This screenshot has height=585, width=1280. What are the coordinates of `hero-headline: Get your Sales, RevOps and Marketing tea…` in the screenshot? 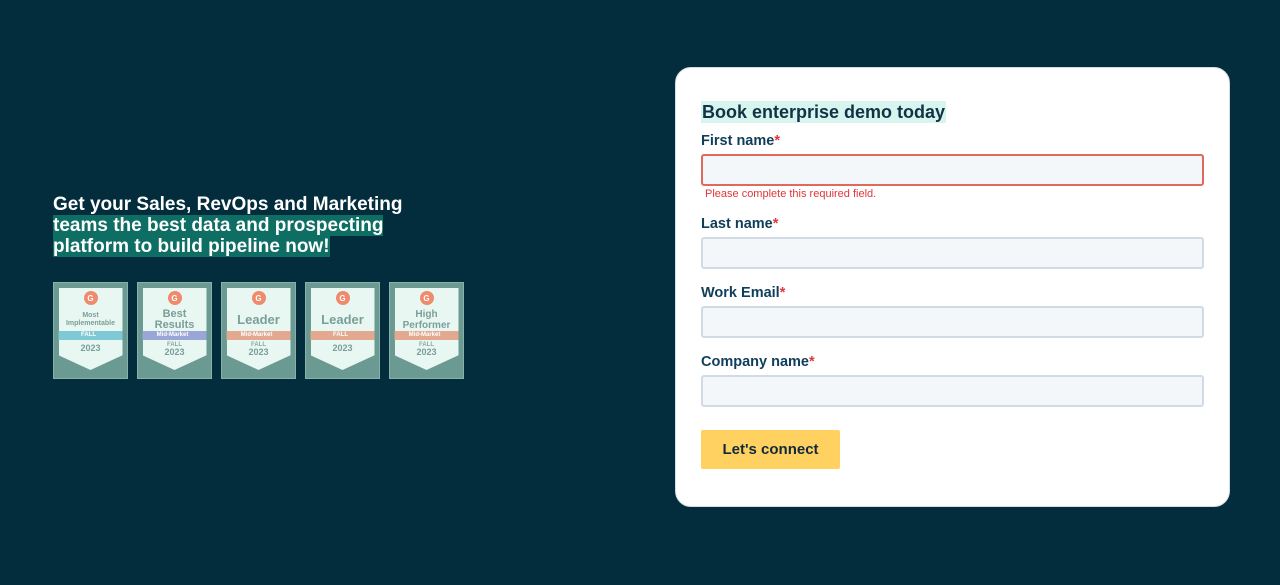 It's located at (233, 225).